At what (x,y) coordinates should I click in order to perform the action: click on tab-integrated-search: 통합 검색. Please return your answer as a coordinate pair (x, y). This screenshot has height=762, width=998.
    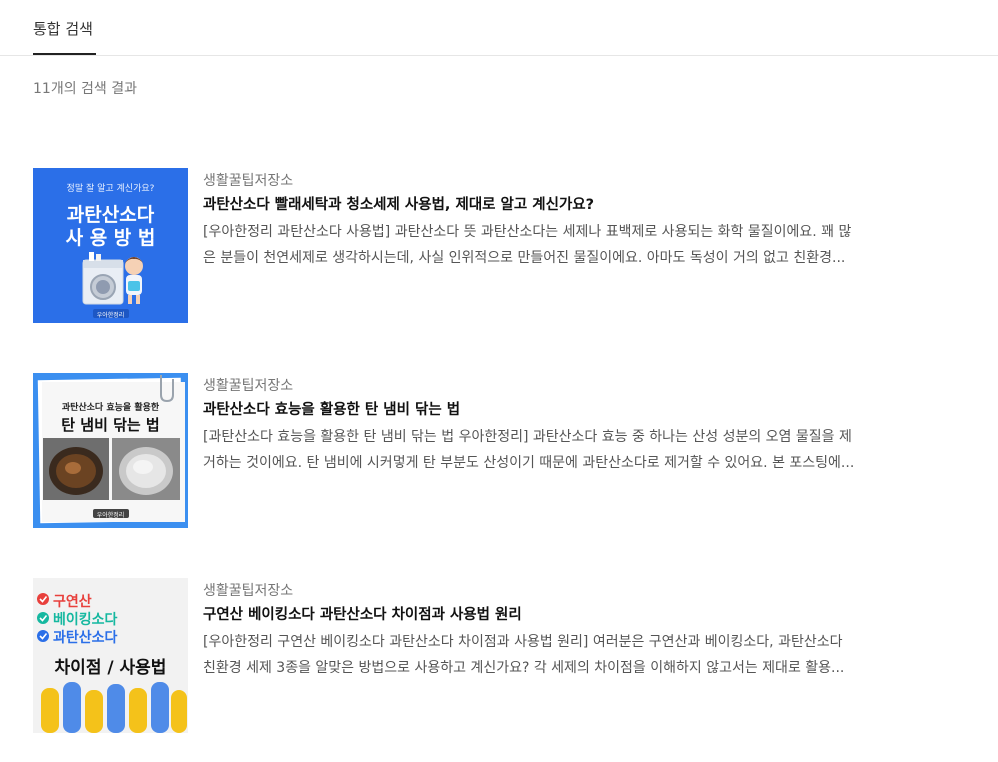
    Looking at the image, I should click on (64, 27).